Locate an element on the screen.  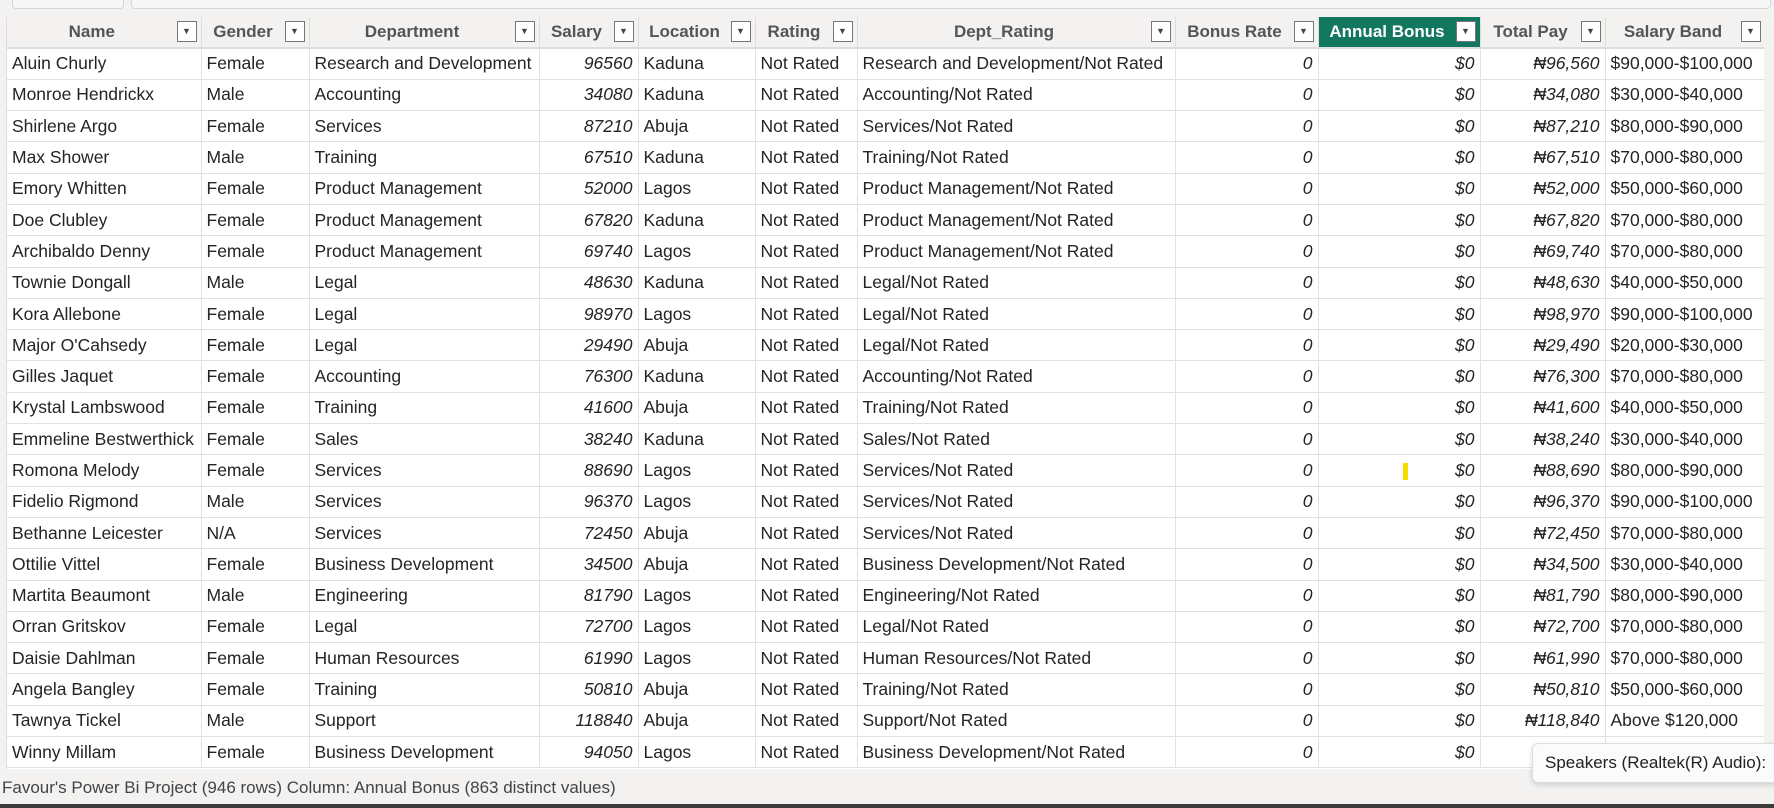
cell-salary: 69740 is located at coordinates (589, 251).